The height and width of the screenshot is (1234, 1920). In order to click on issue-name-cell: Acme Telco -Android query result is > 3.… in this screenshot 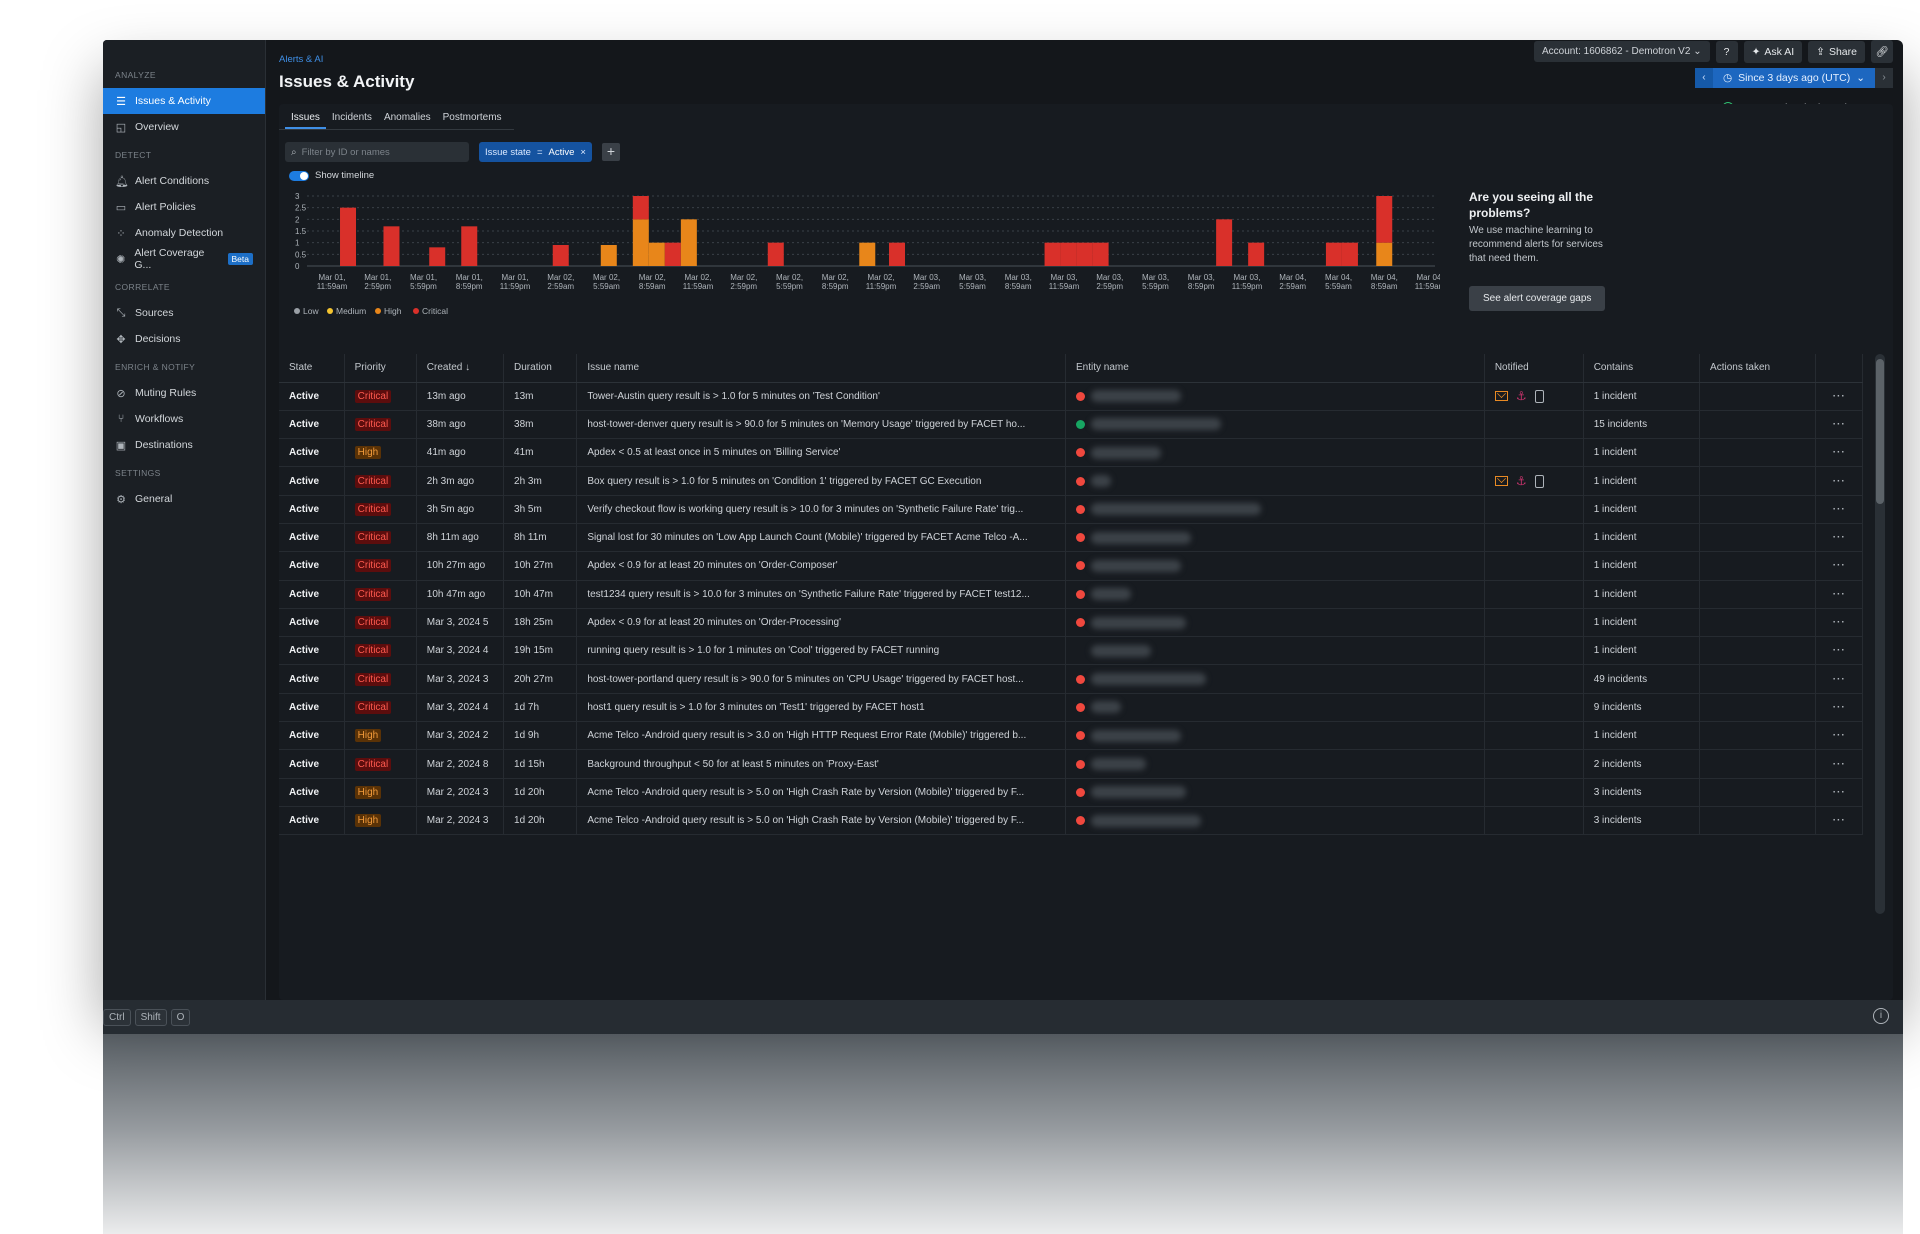, I will do `click(821, 736)`.